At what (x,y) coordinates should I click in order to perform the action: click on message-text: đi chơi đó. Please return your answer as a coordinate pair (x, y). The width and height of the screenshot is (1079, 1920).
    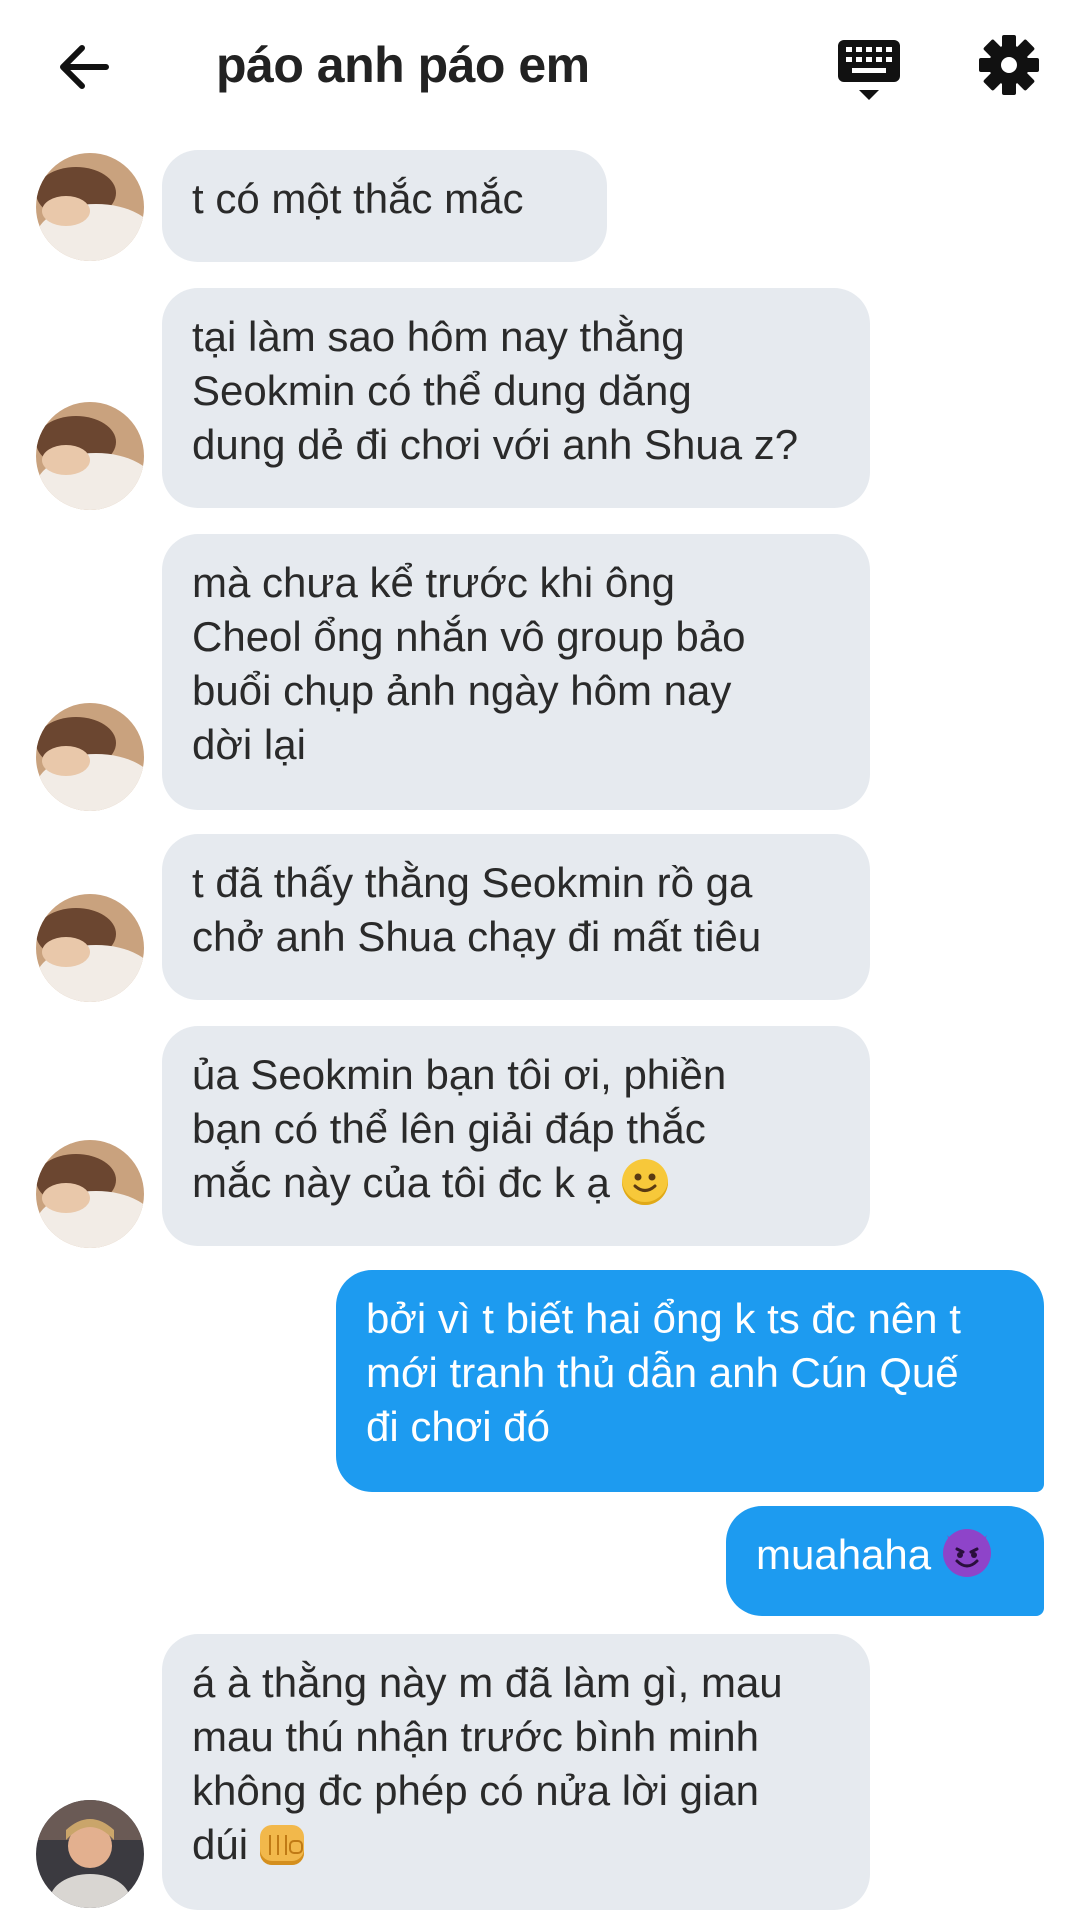
    Looking at the image, I should click on (458, 1426).